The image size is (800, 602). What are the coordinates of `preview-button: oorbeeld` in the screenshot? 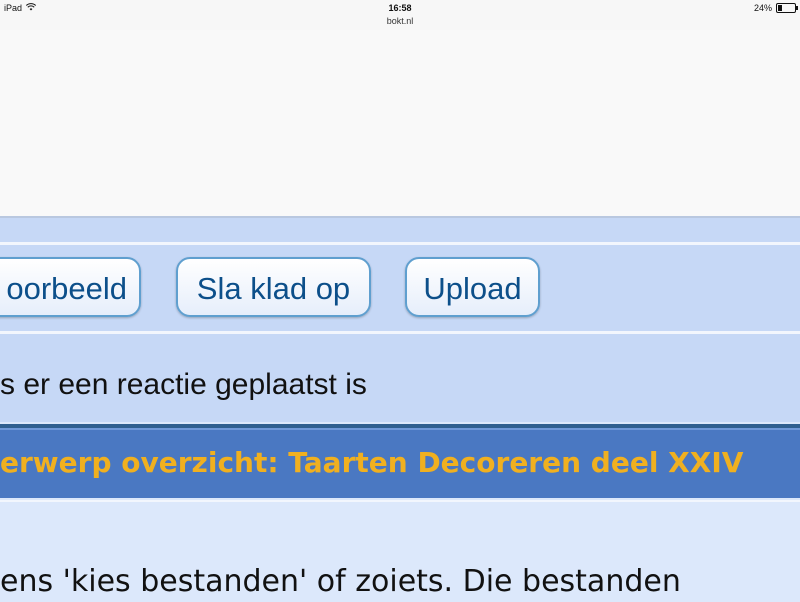 It's located at (70, 287).